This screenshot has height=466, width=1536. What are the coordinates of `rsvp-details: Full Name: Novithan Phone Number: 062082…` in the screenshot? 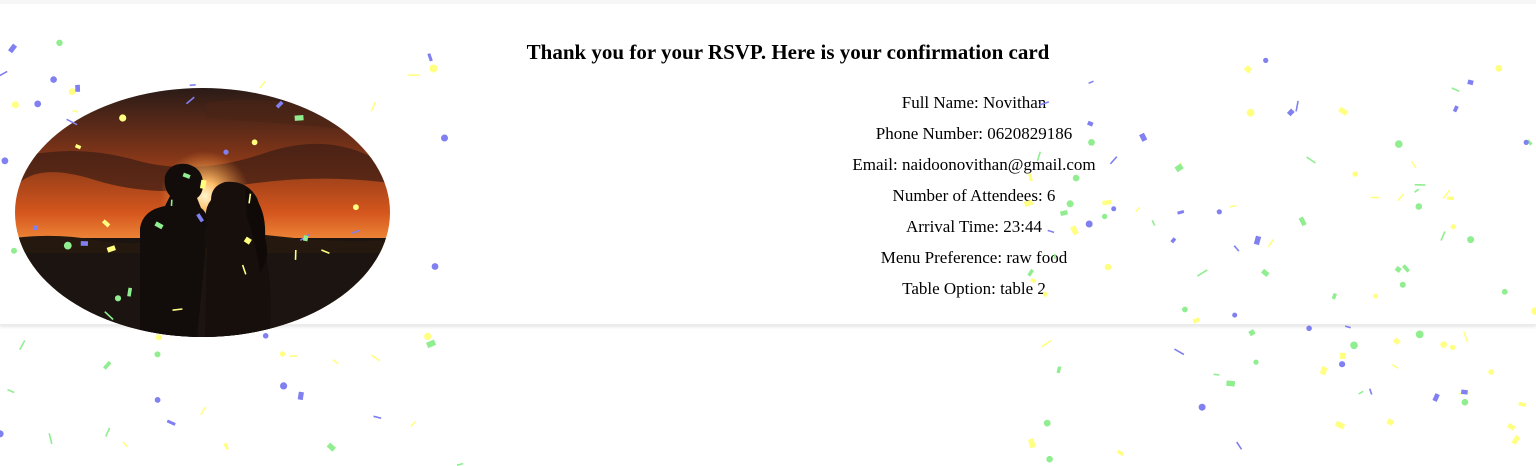 It's located at (974, 195).